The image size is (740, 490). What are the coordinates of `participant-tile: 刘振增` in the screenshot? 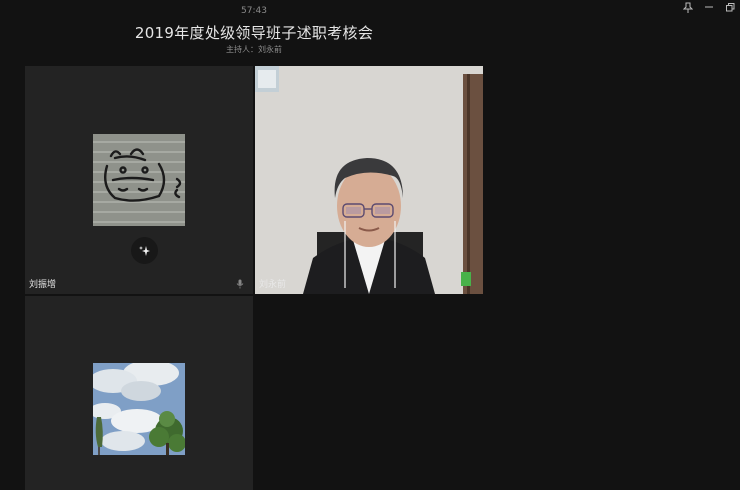 It's located at (139, 180).